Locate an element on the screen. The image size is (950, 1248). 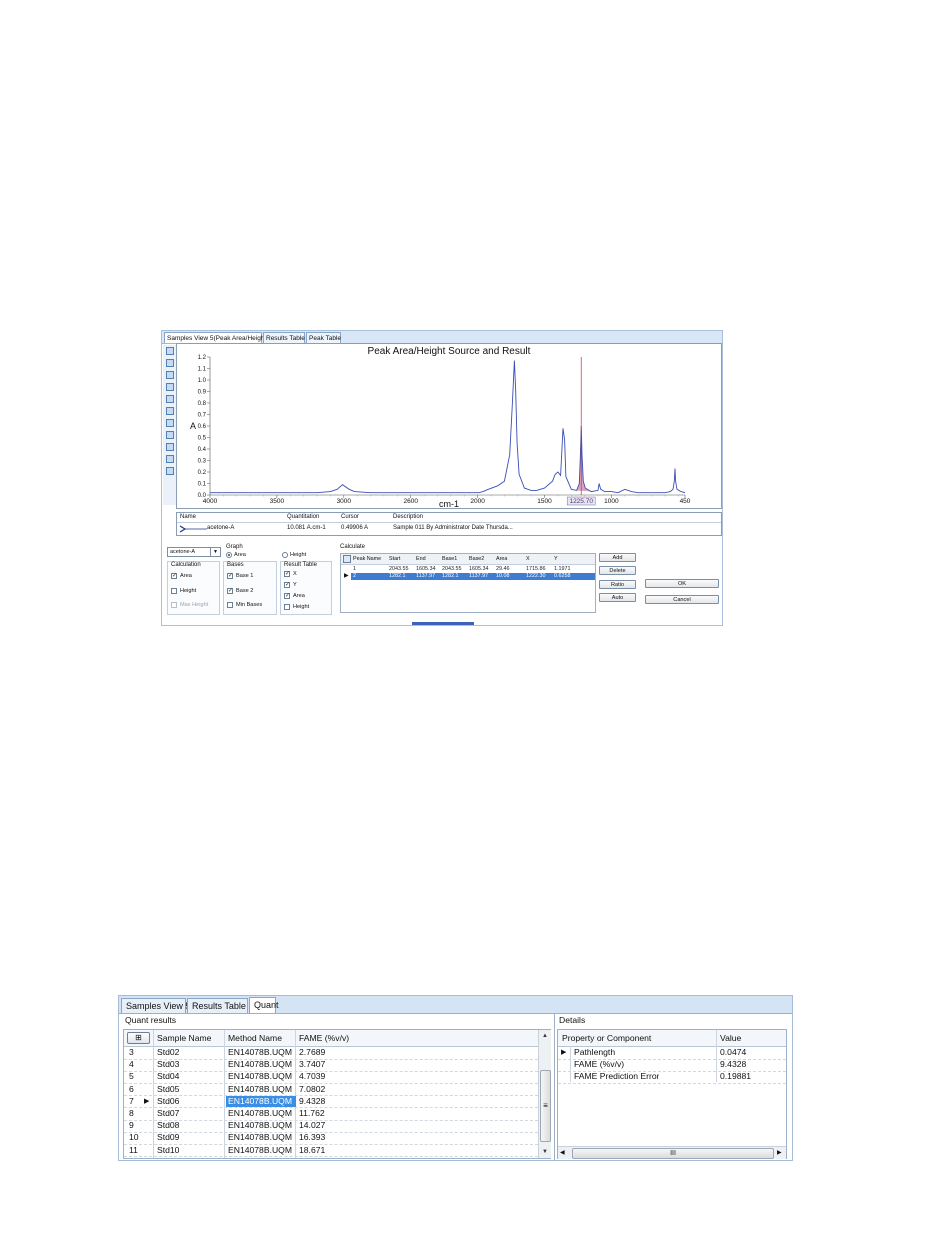
scroll-up-icon: ▲ is located at coordinates (545, 1036).